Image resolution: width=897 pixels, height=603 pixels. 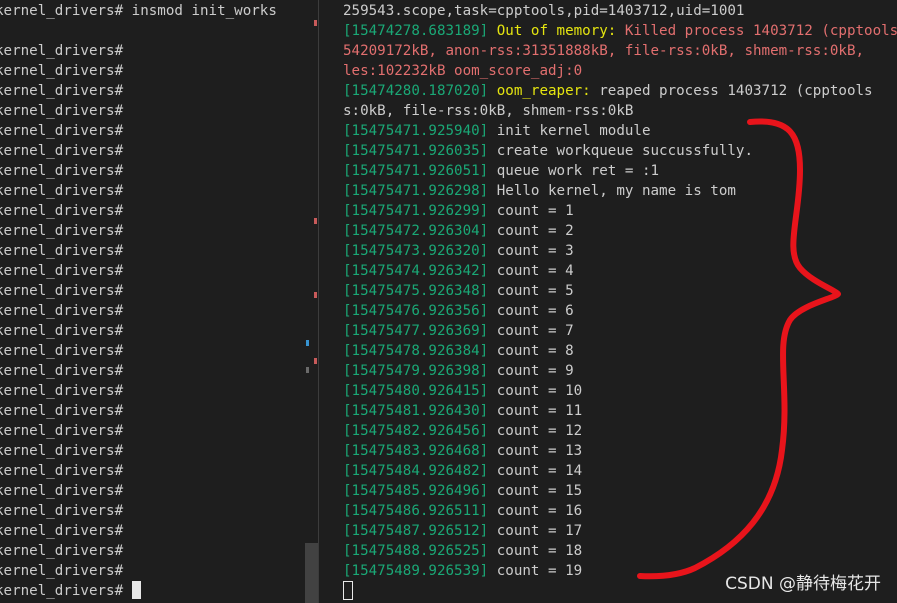 I want to click on timestamp: [15475474.926342], so click(x=416, y=271).